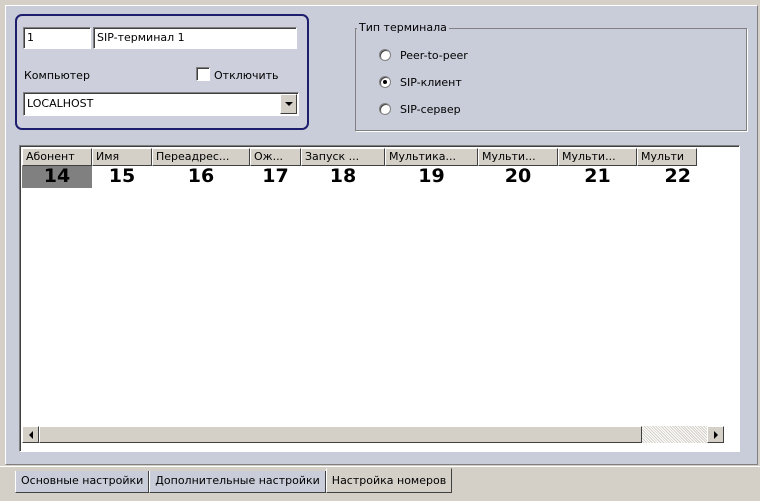 The image size is (760, 501). I want to click on horizontal-scrollbar, so click(373, 434).